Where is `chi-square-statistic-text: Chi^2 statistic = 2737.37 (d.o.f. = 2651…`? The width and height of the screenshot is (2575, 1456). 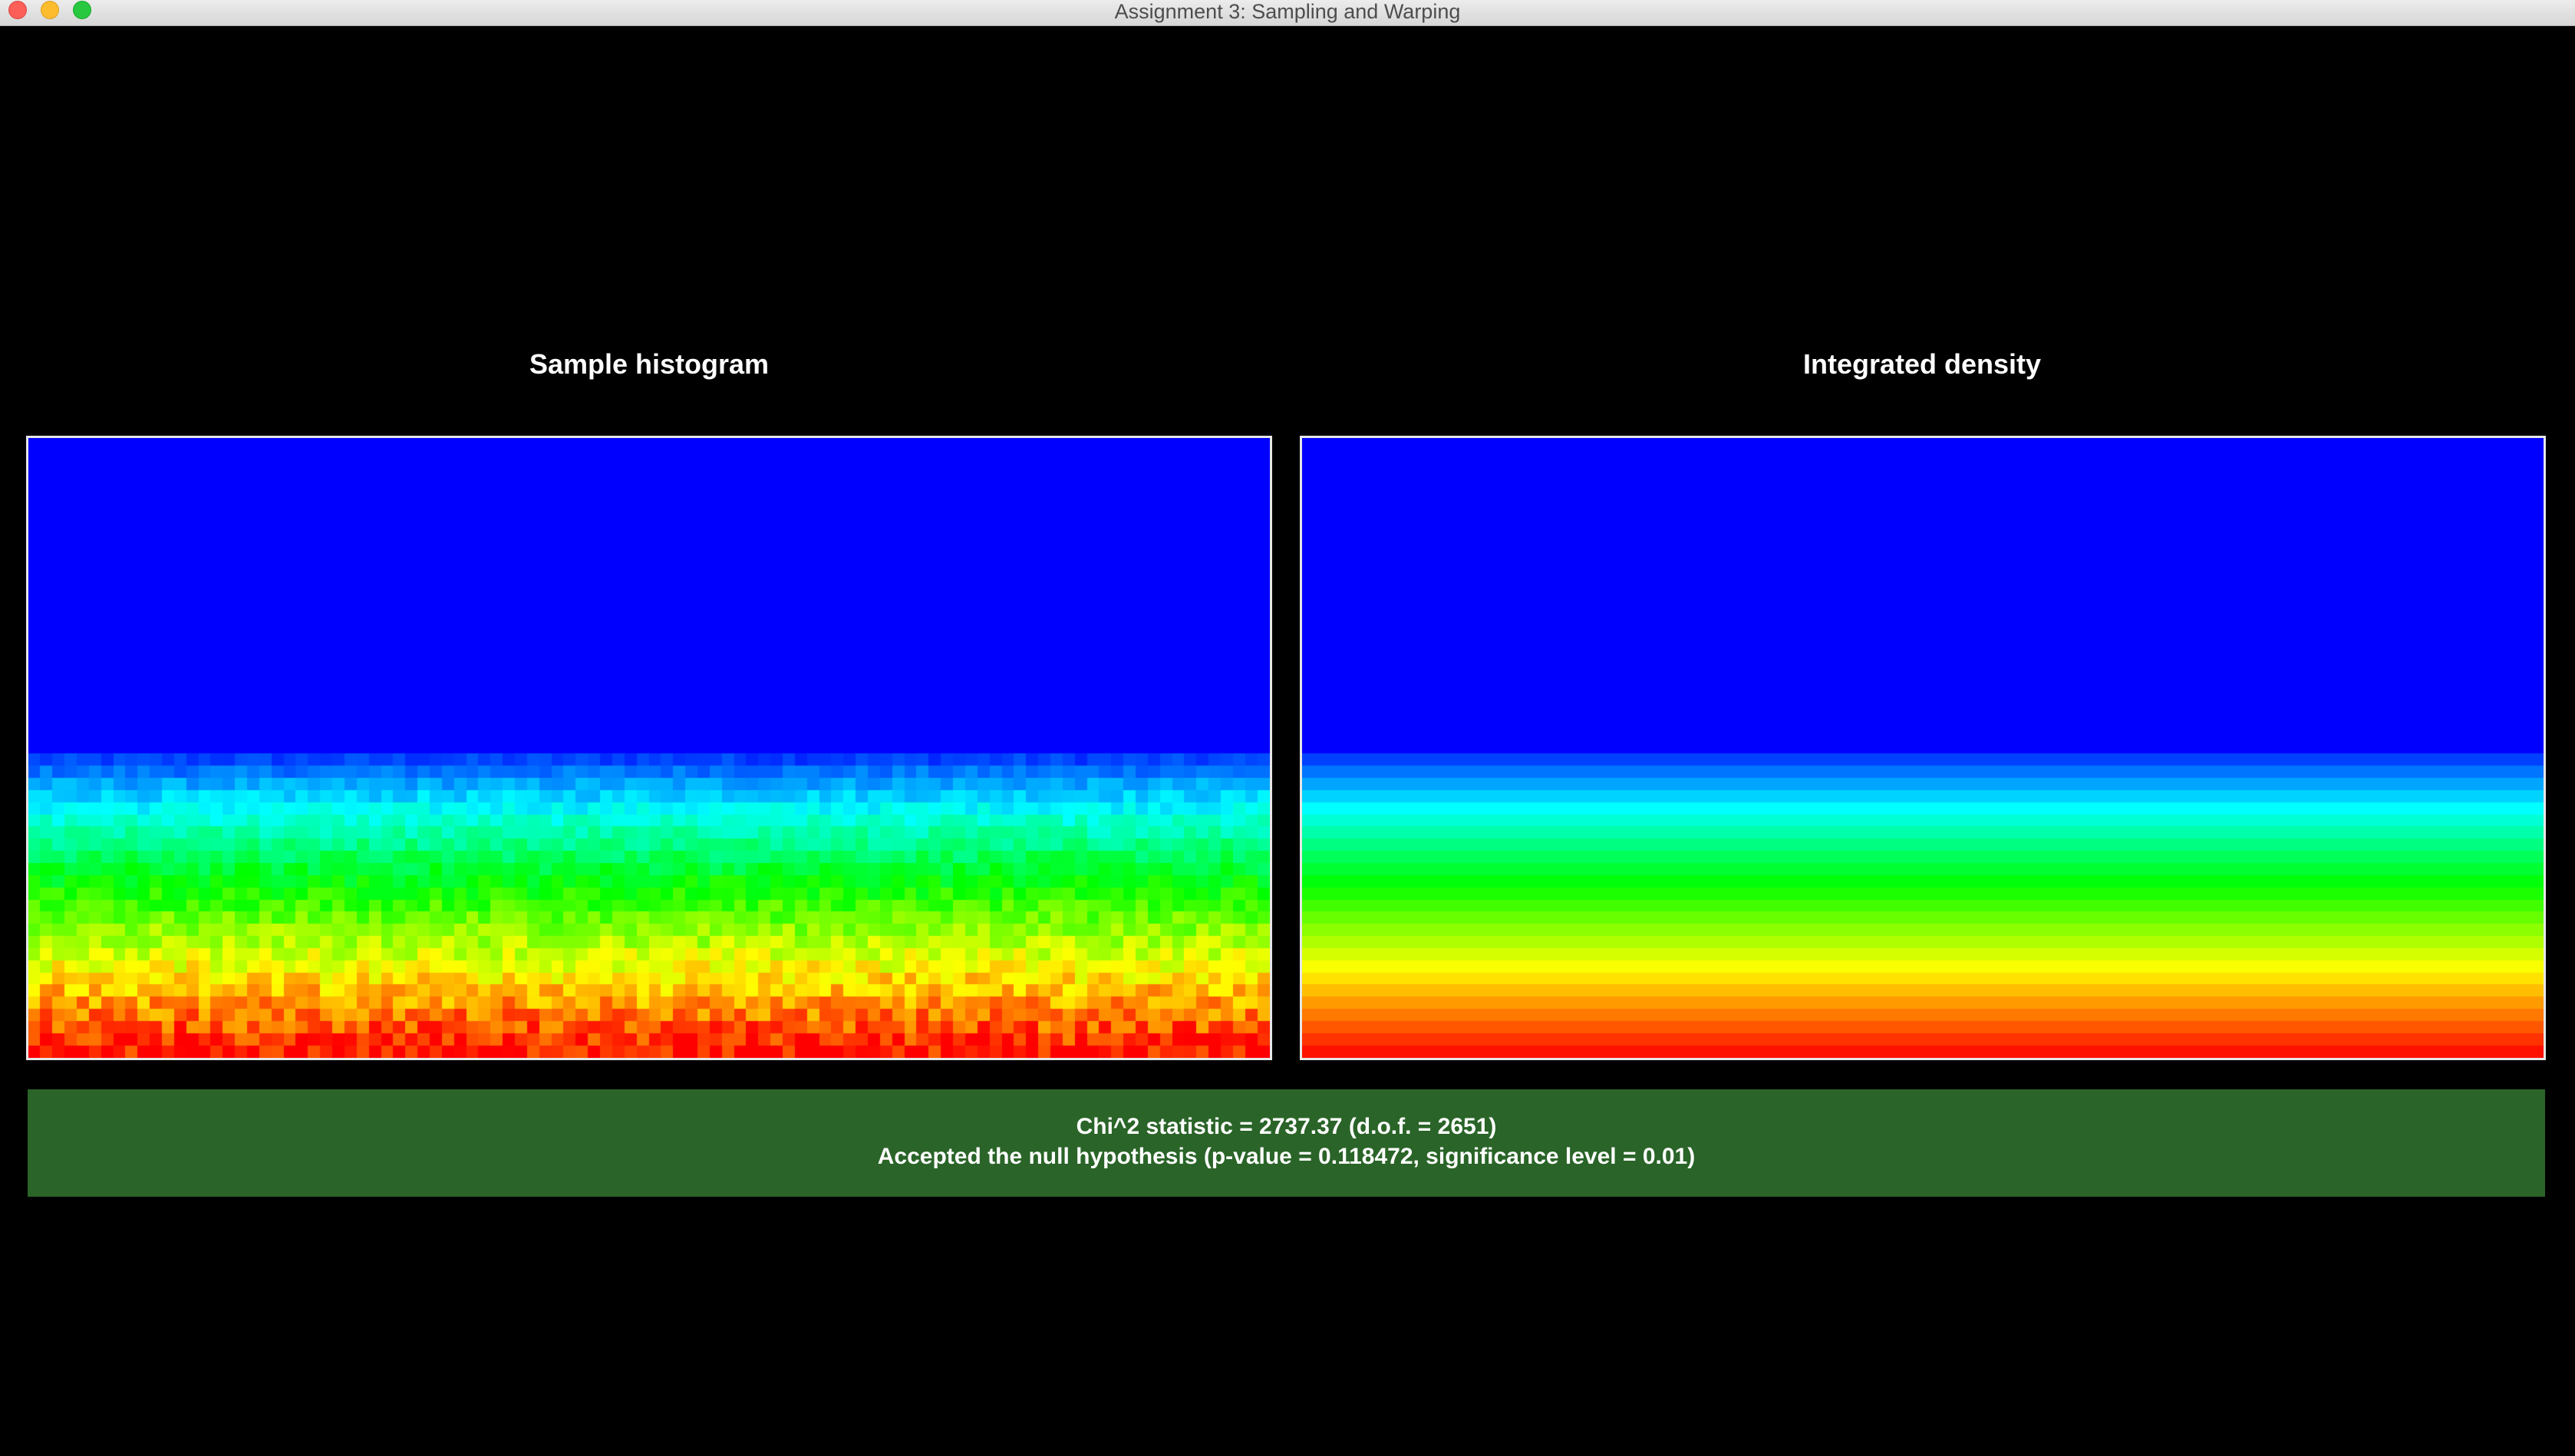
chi-square-statistic-text: Chi^2 statistic = 2737.37 (d.o.f. = 2651… is located at coordinates (1286, 1126).